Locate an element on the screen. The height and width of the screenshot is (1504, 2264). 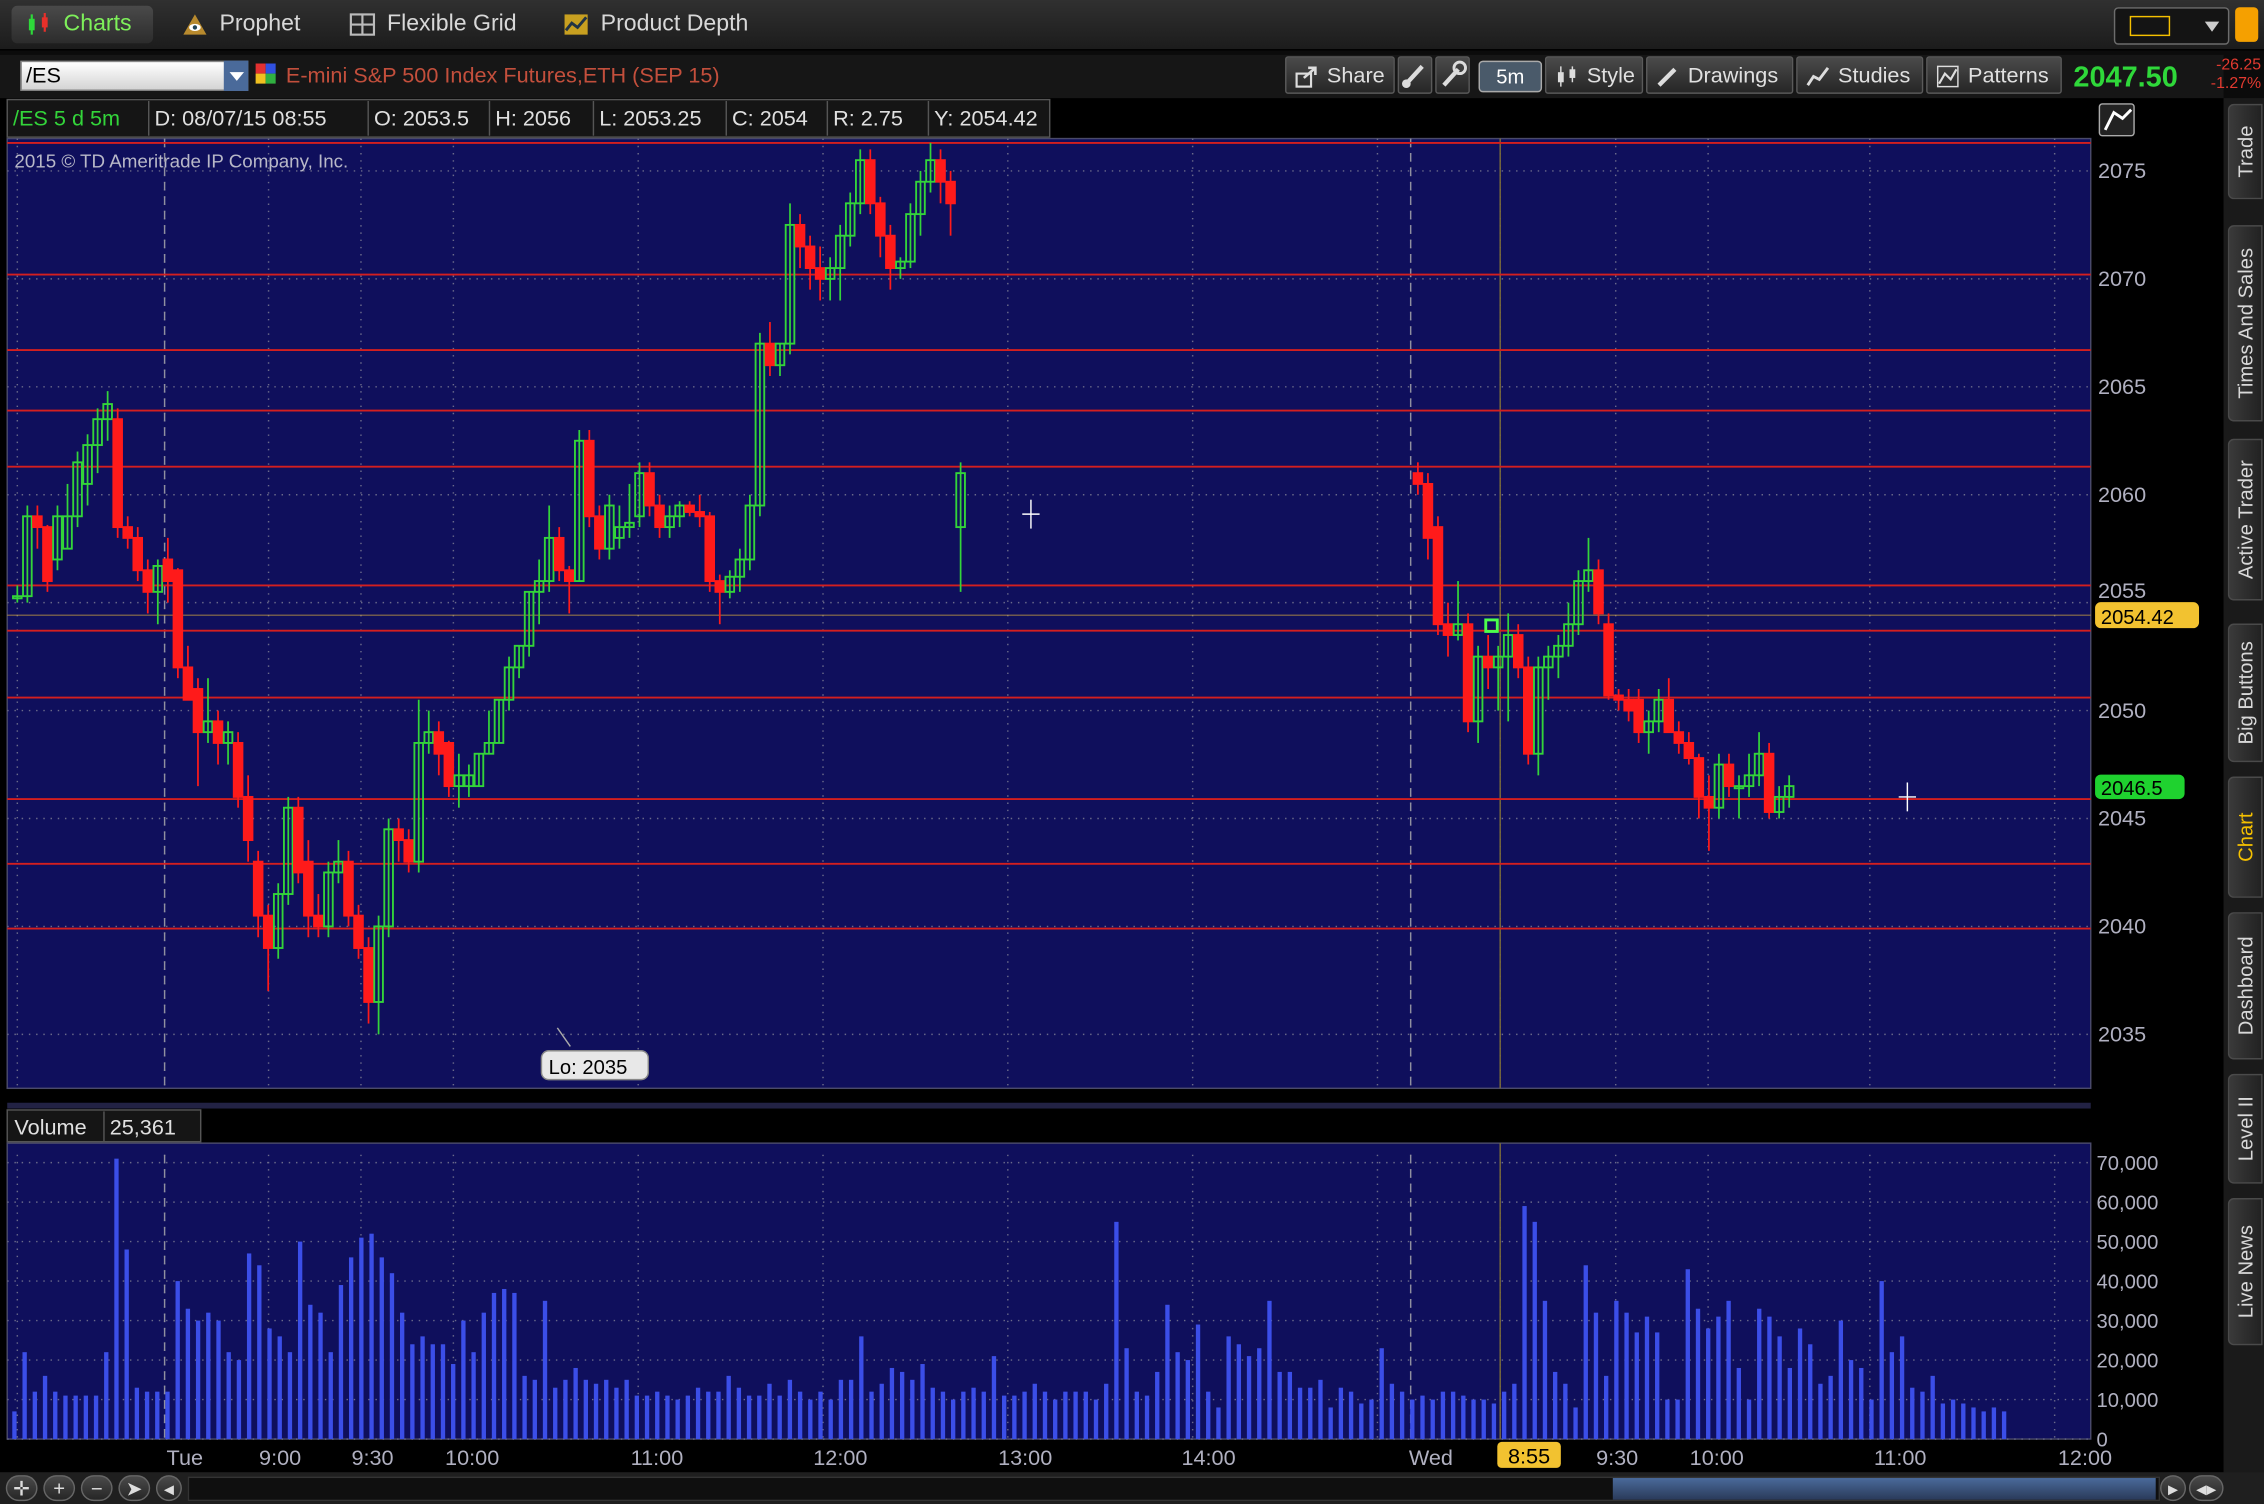
account-selector is located at coordinates (2171, 26).